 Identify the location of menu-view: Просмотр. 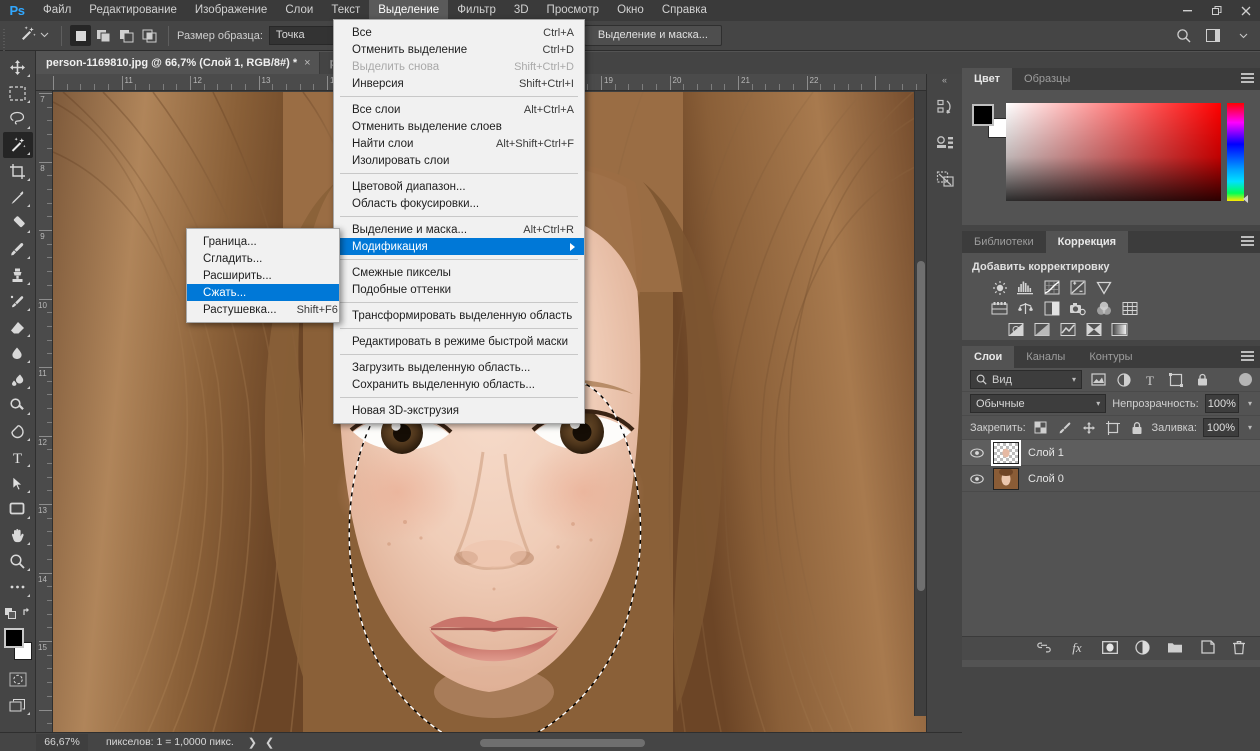
(573, 10).